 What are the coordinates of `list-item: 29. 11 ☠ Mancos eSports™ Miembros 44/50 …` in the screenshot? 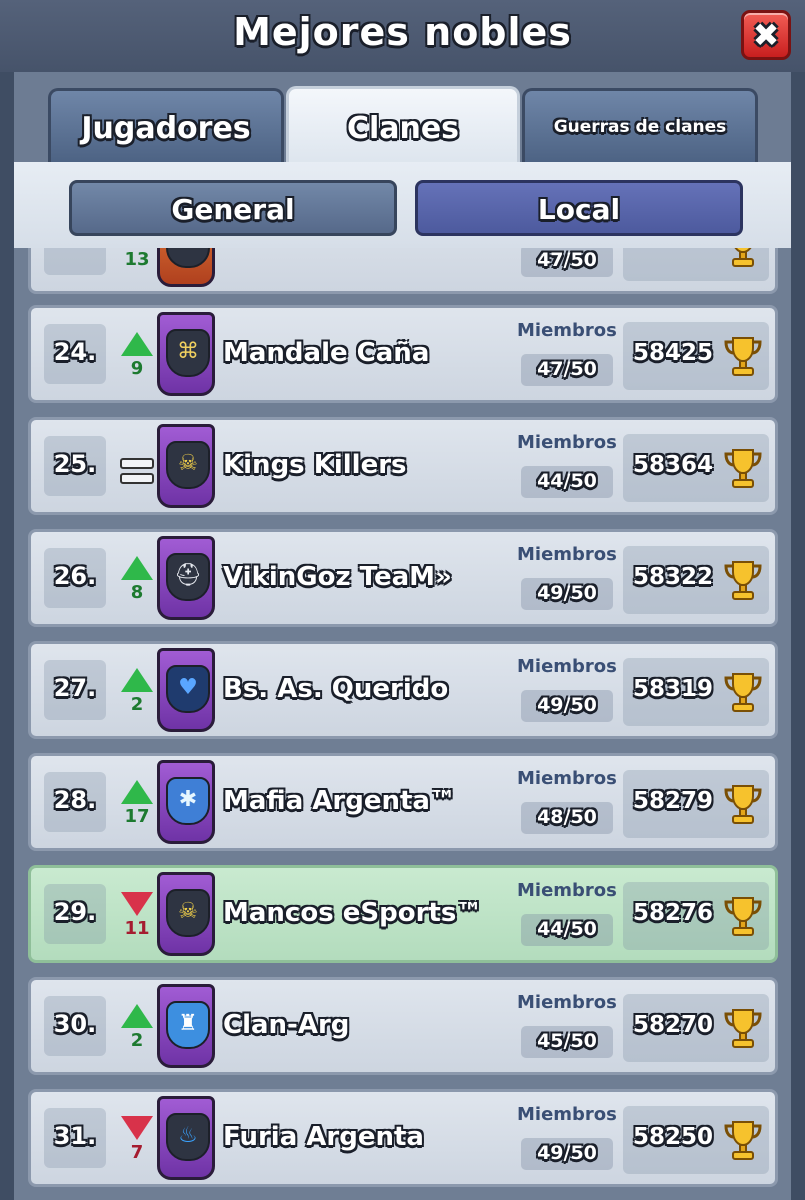 It's located at (403, 914).